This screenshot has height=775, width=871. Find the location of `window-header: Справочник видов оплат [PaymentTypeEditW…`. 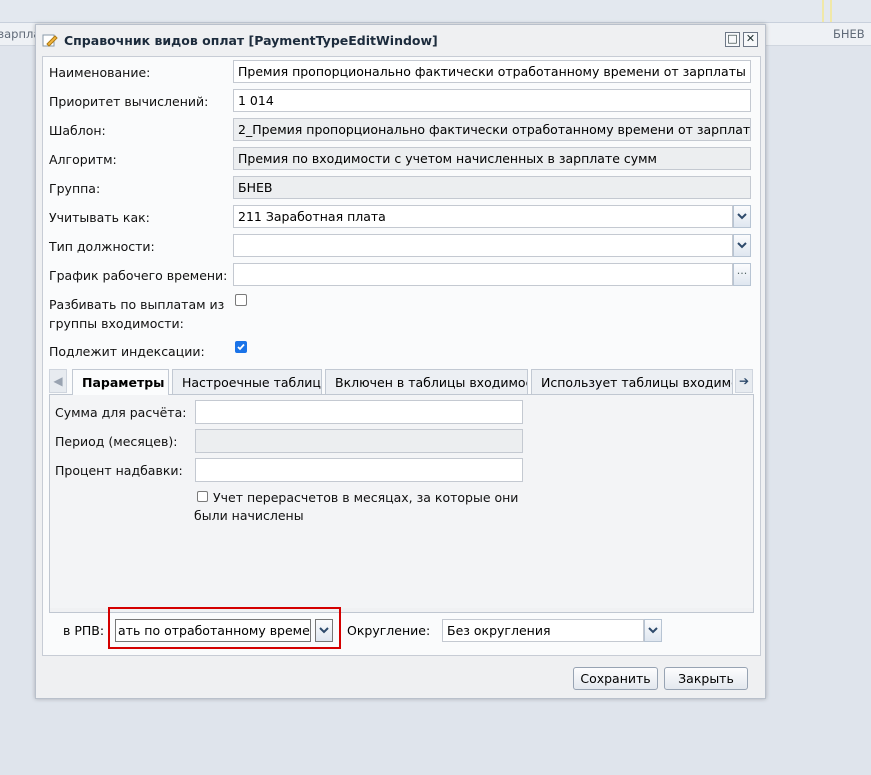

window-header: Справочник видов оплат [PaymentTypeEditW… is located at coordinates (400, 39).